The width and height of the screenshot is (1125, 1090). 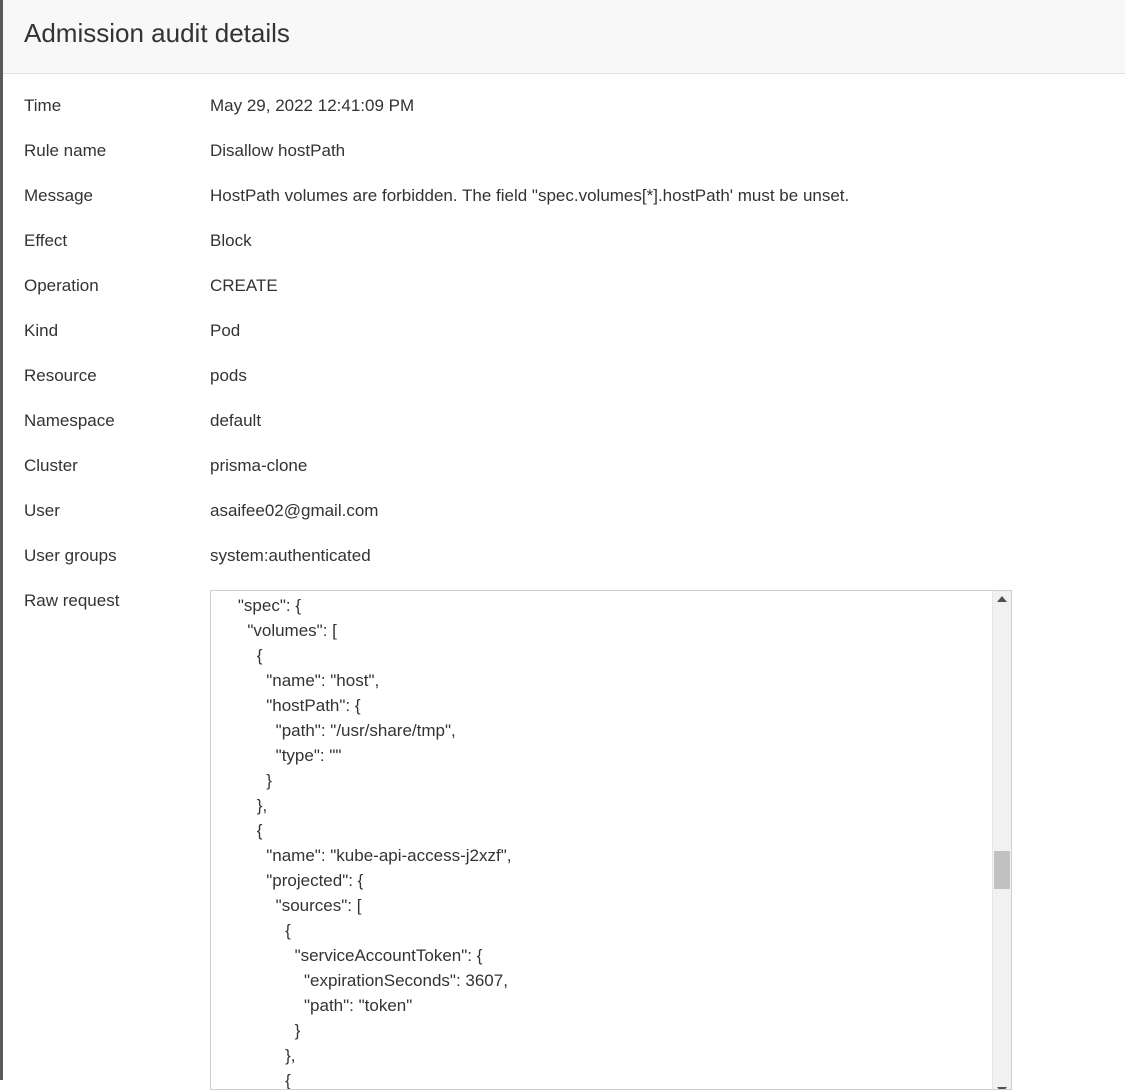 What do you see at coordinates (436, 161) in the screenshot?
I see `detail-row-rule-name: Rule name Disallow hostPath` at bounding box center [436, 161].